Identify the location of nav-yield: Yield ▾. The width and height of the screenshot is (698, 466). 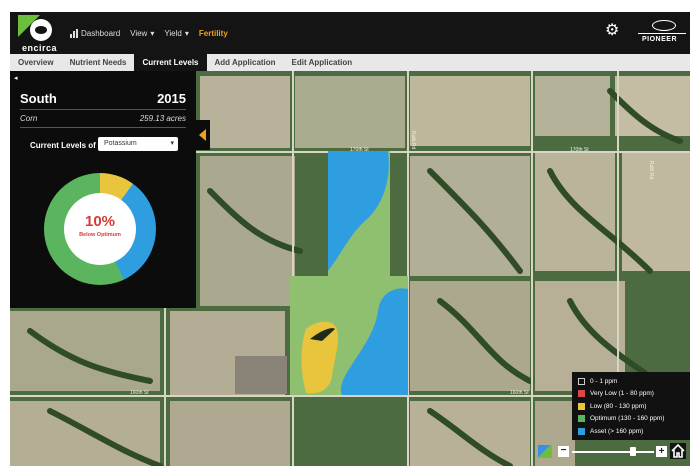
(176, 33).